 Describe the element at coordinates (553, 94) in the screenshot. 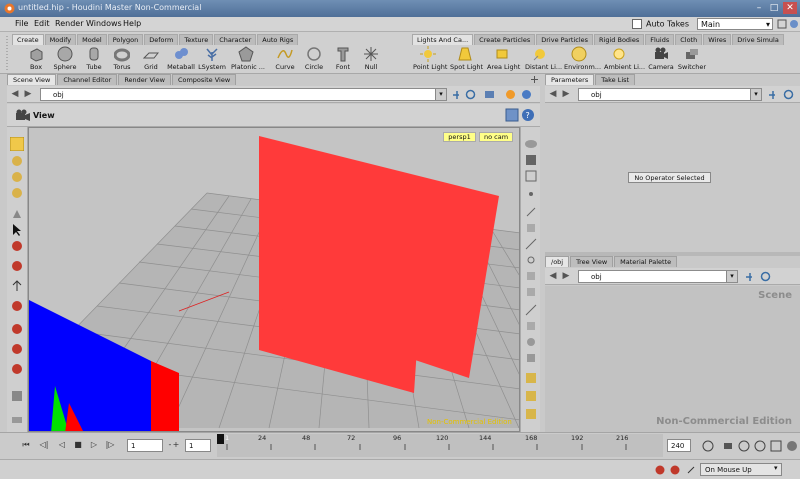

I see `params-back-button: ◀` at that location.